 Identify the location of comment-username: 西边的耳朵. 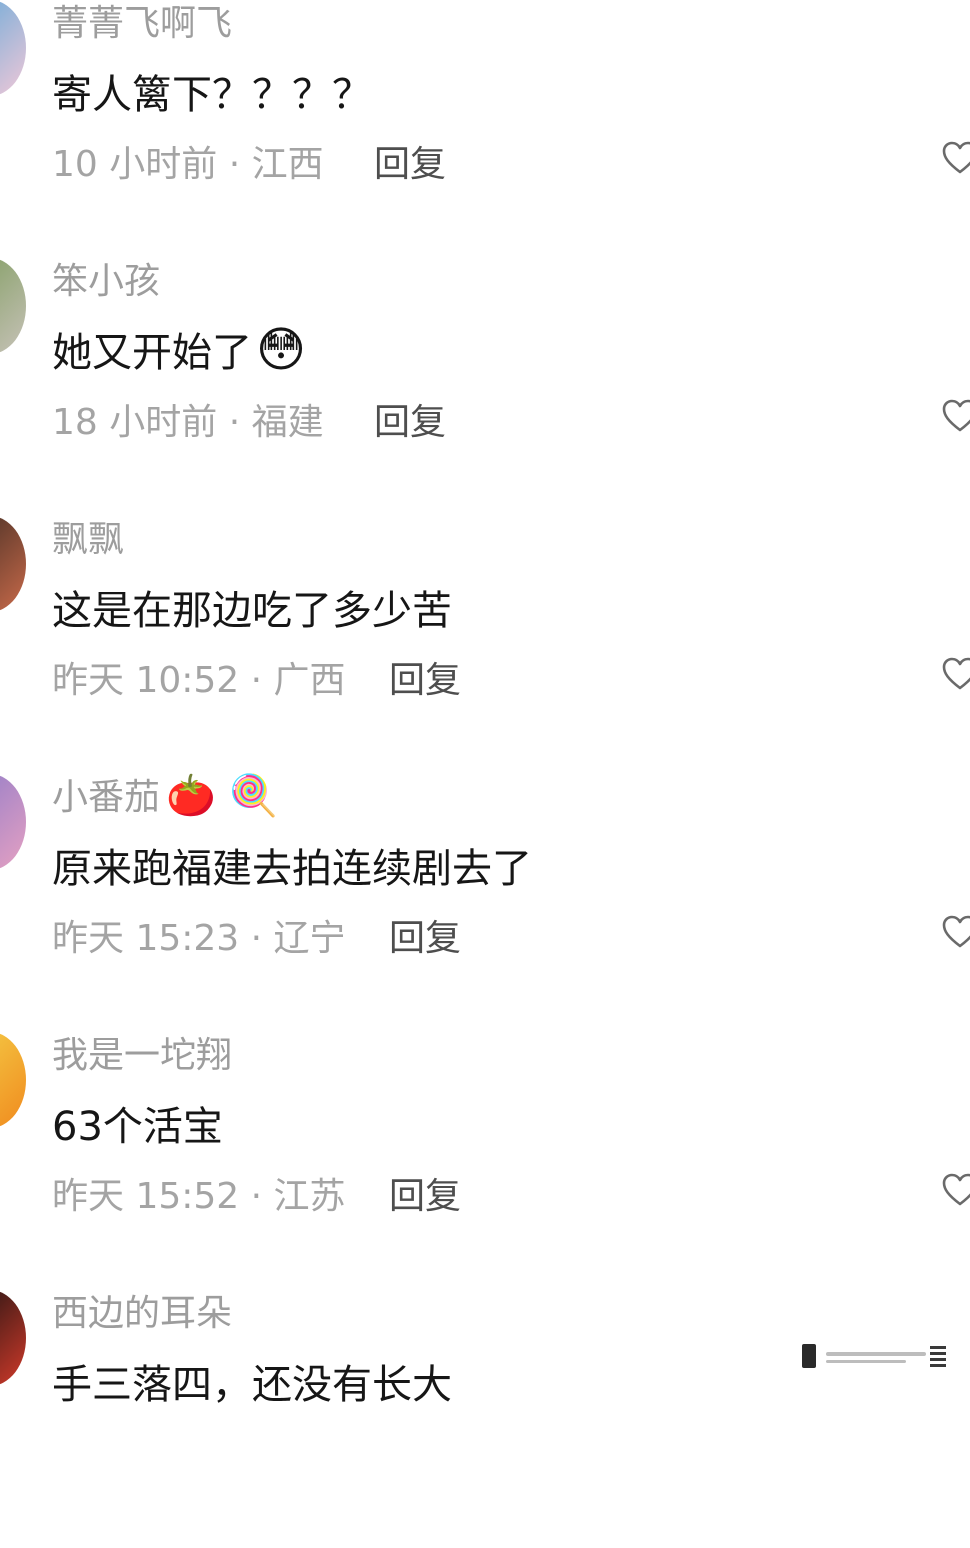
(145, 1313).